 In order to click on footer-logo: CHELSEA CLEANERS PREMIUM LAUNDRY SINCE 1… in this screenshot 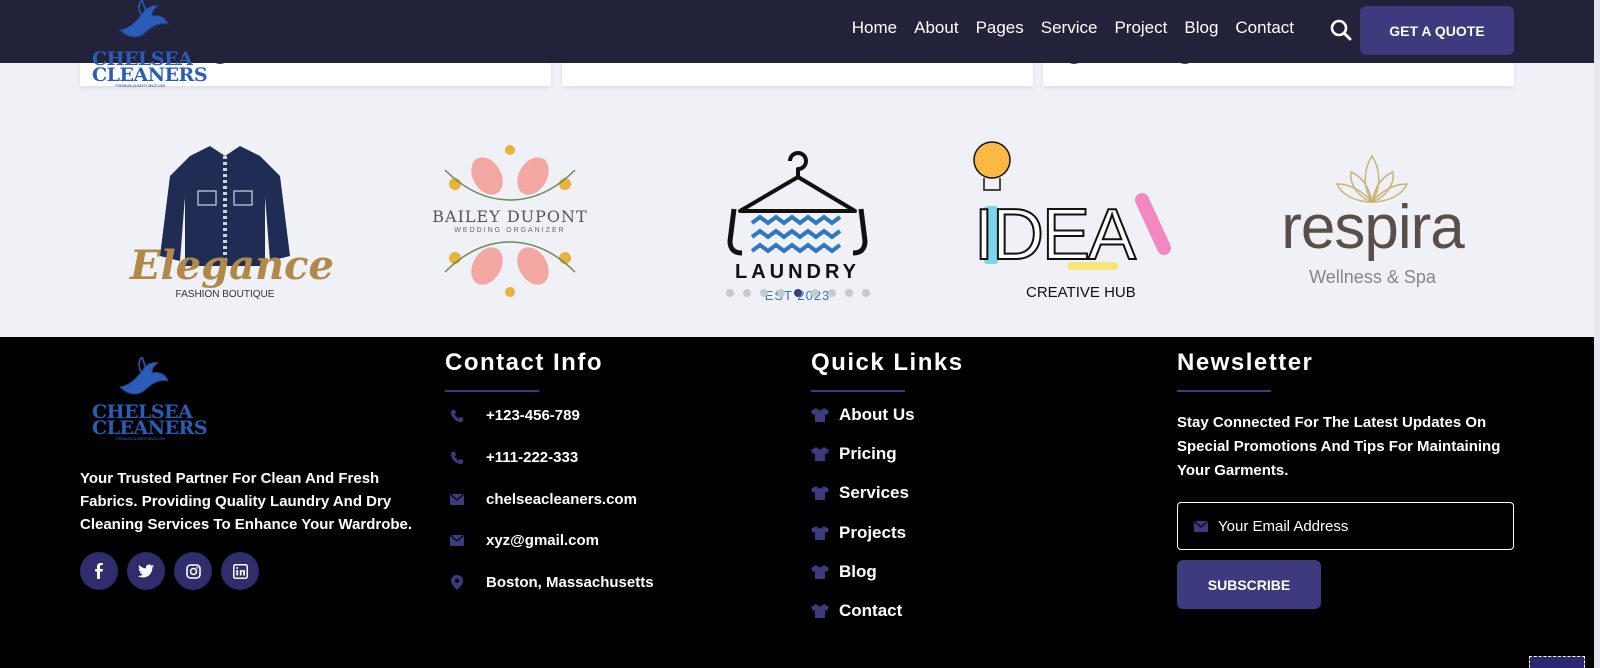, I will do `click(150, 402)`.